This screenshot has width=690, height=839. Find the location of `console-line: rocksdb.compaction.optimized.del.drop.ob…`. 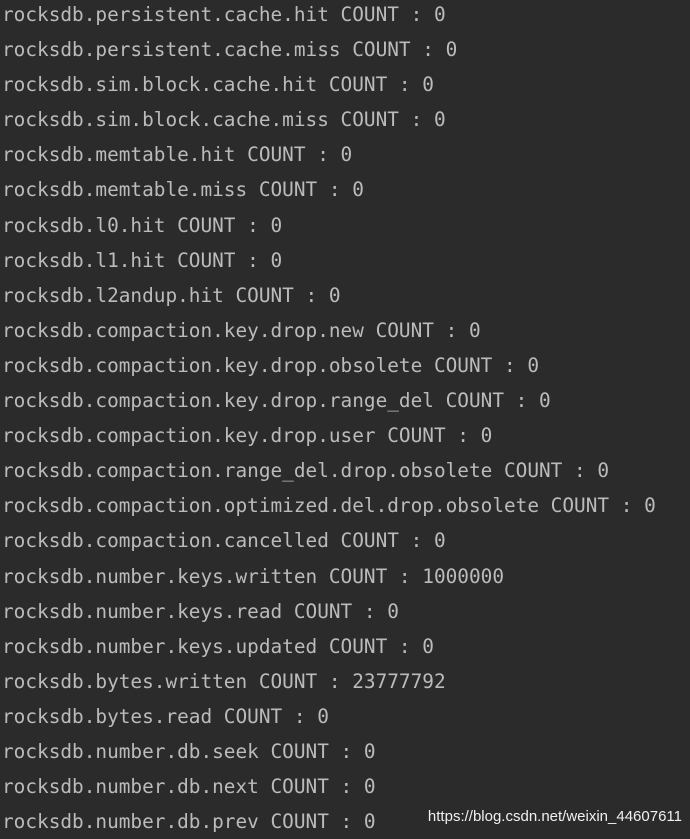

console-line: rocksdb.compaction.optimized.del.drop.ob… is located at coordinates (329, 506).